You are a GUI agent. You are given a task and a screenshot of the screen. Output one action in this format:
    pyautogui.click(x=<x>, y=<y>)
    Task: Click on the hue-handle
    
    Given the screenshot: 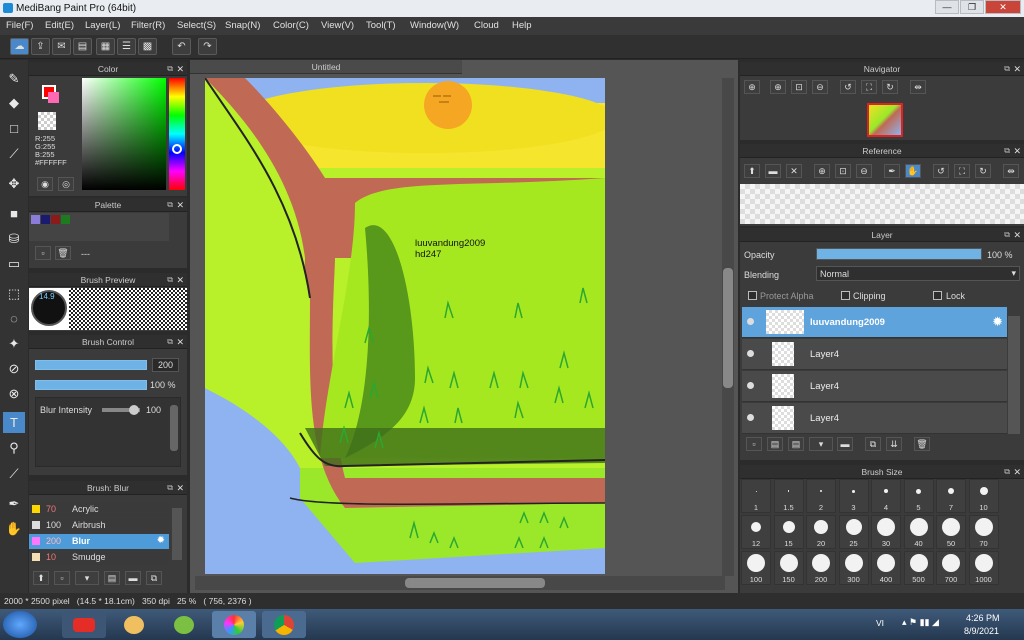 What is the action you would take?
    pyautogui.click(x=177, y=149)
    